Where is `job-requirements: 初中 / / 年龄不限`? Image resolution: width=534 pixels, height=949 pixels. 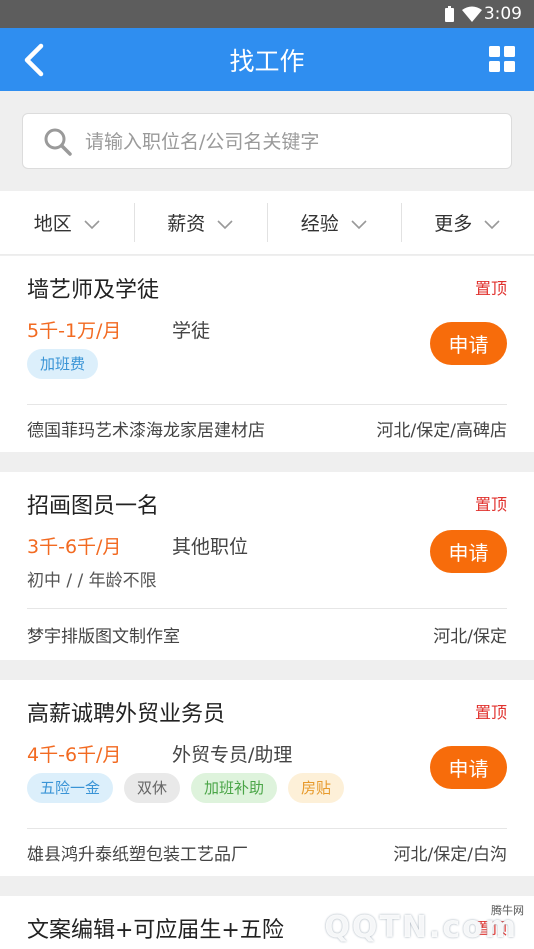 job-requirements: 初中 / / 年龄不限 is located at coordinates (92, 581).